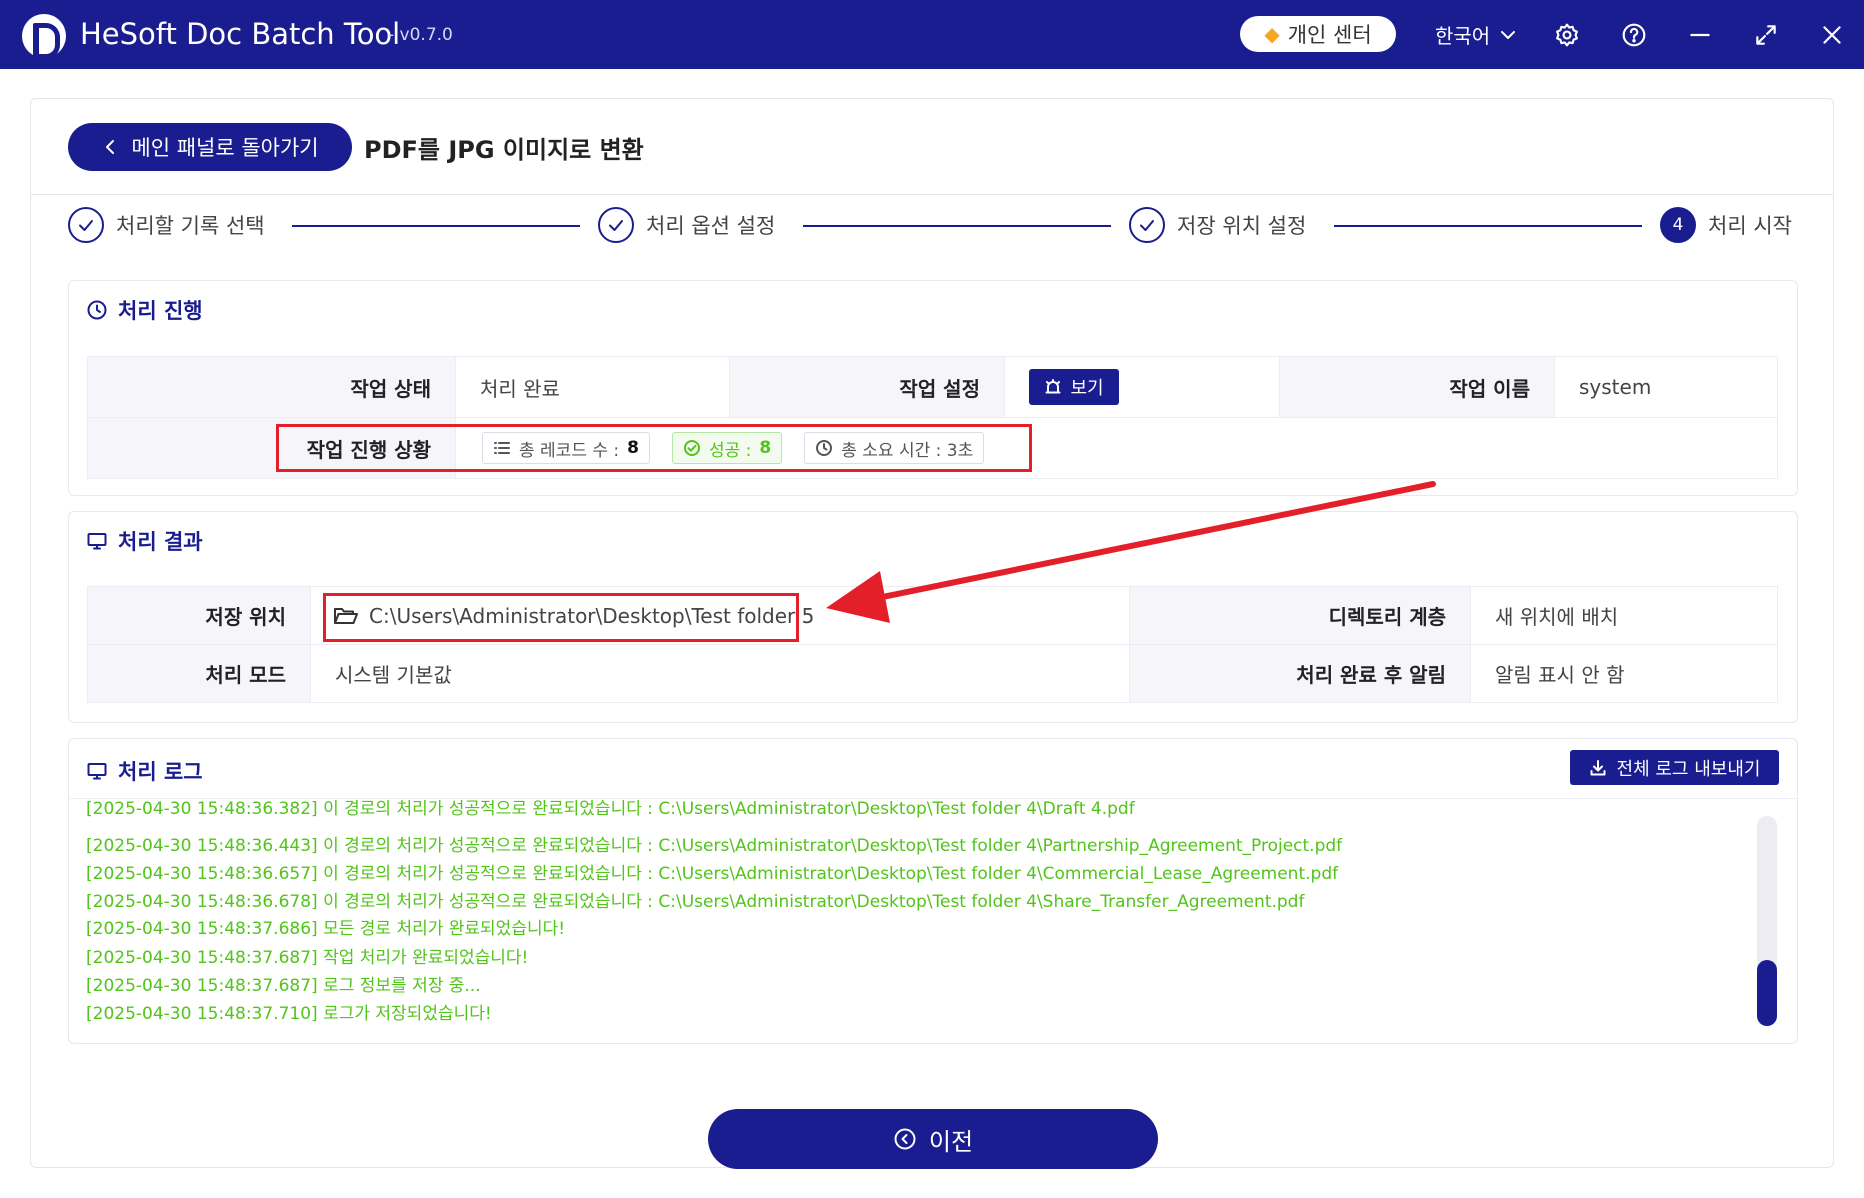 This screenshot has width=1864, height=1198. What do you see at coordinates (1598, 767) in the screenshot?
I see `download-icon` at bounding box center [1598, 767].